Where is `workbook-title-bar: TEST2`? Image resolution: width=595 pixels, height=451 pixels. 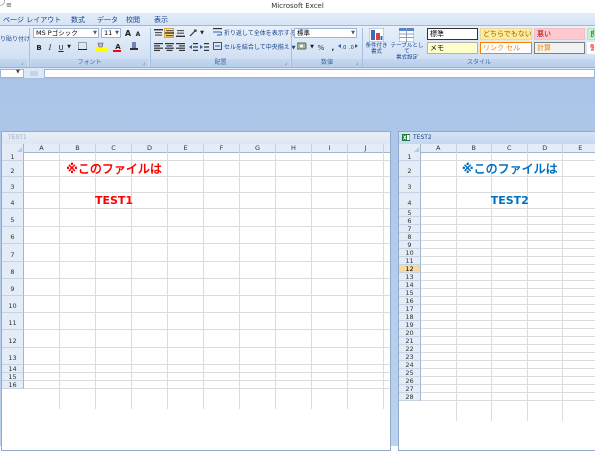 workbook-title-bar: TEST2 is located at coordinates (497, 138).